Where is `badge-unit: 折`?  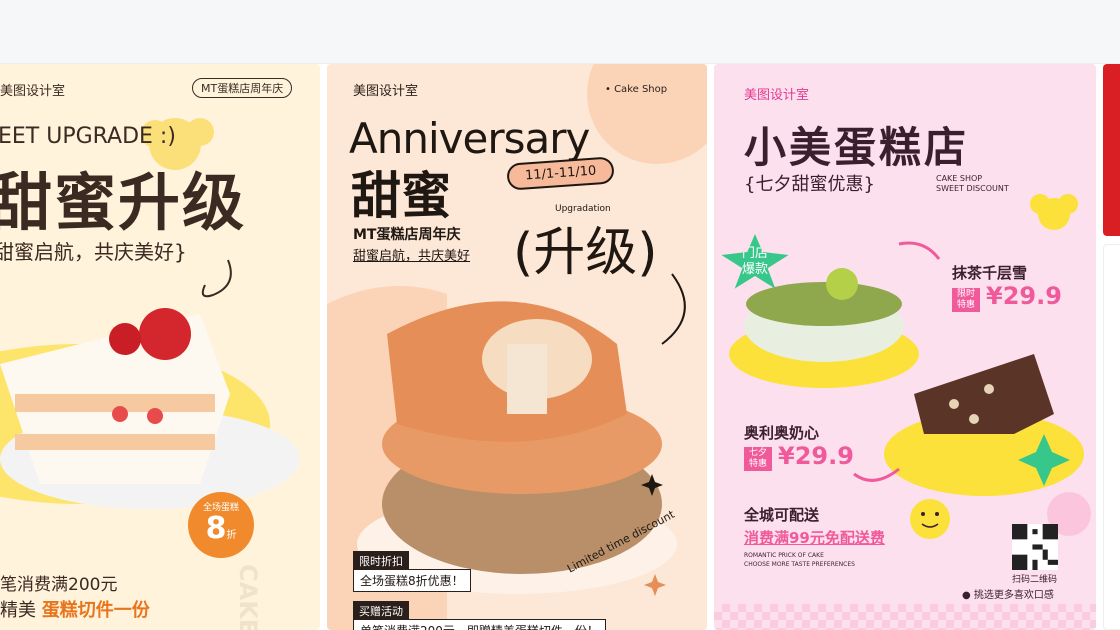 badge-unit: 折 is located at coordinates (231, 535).